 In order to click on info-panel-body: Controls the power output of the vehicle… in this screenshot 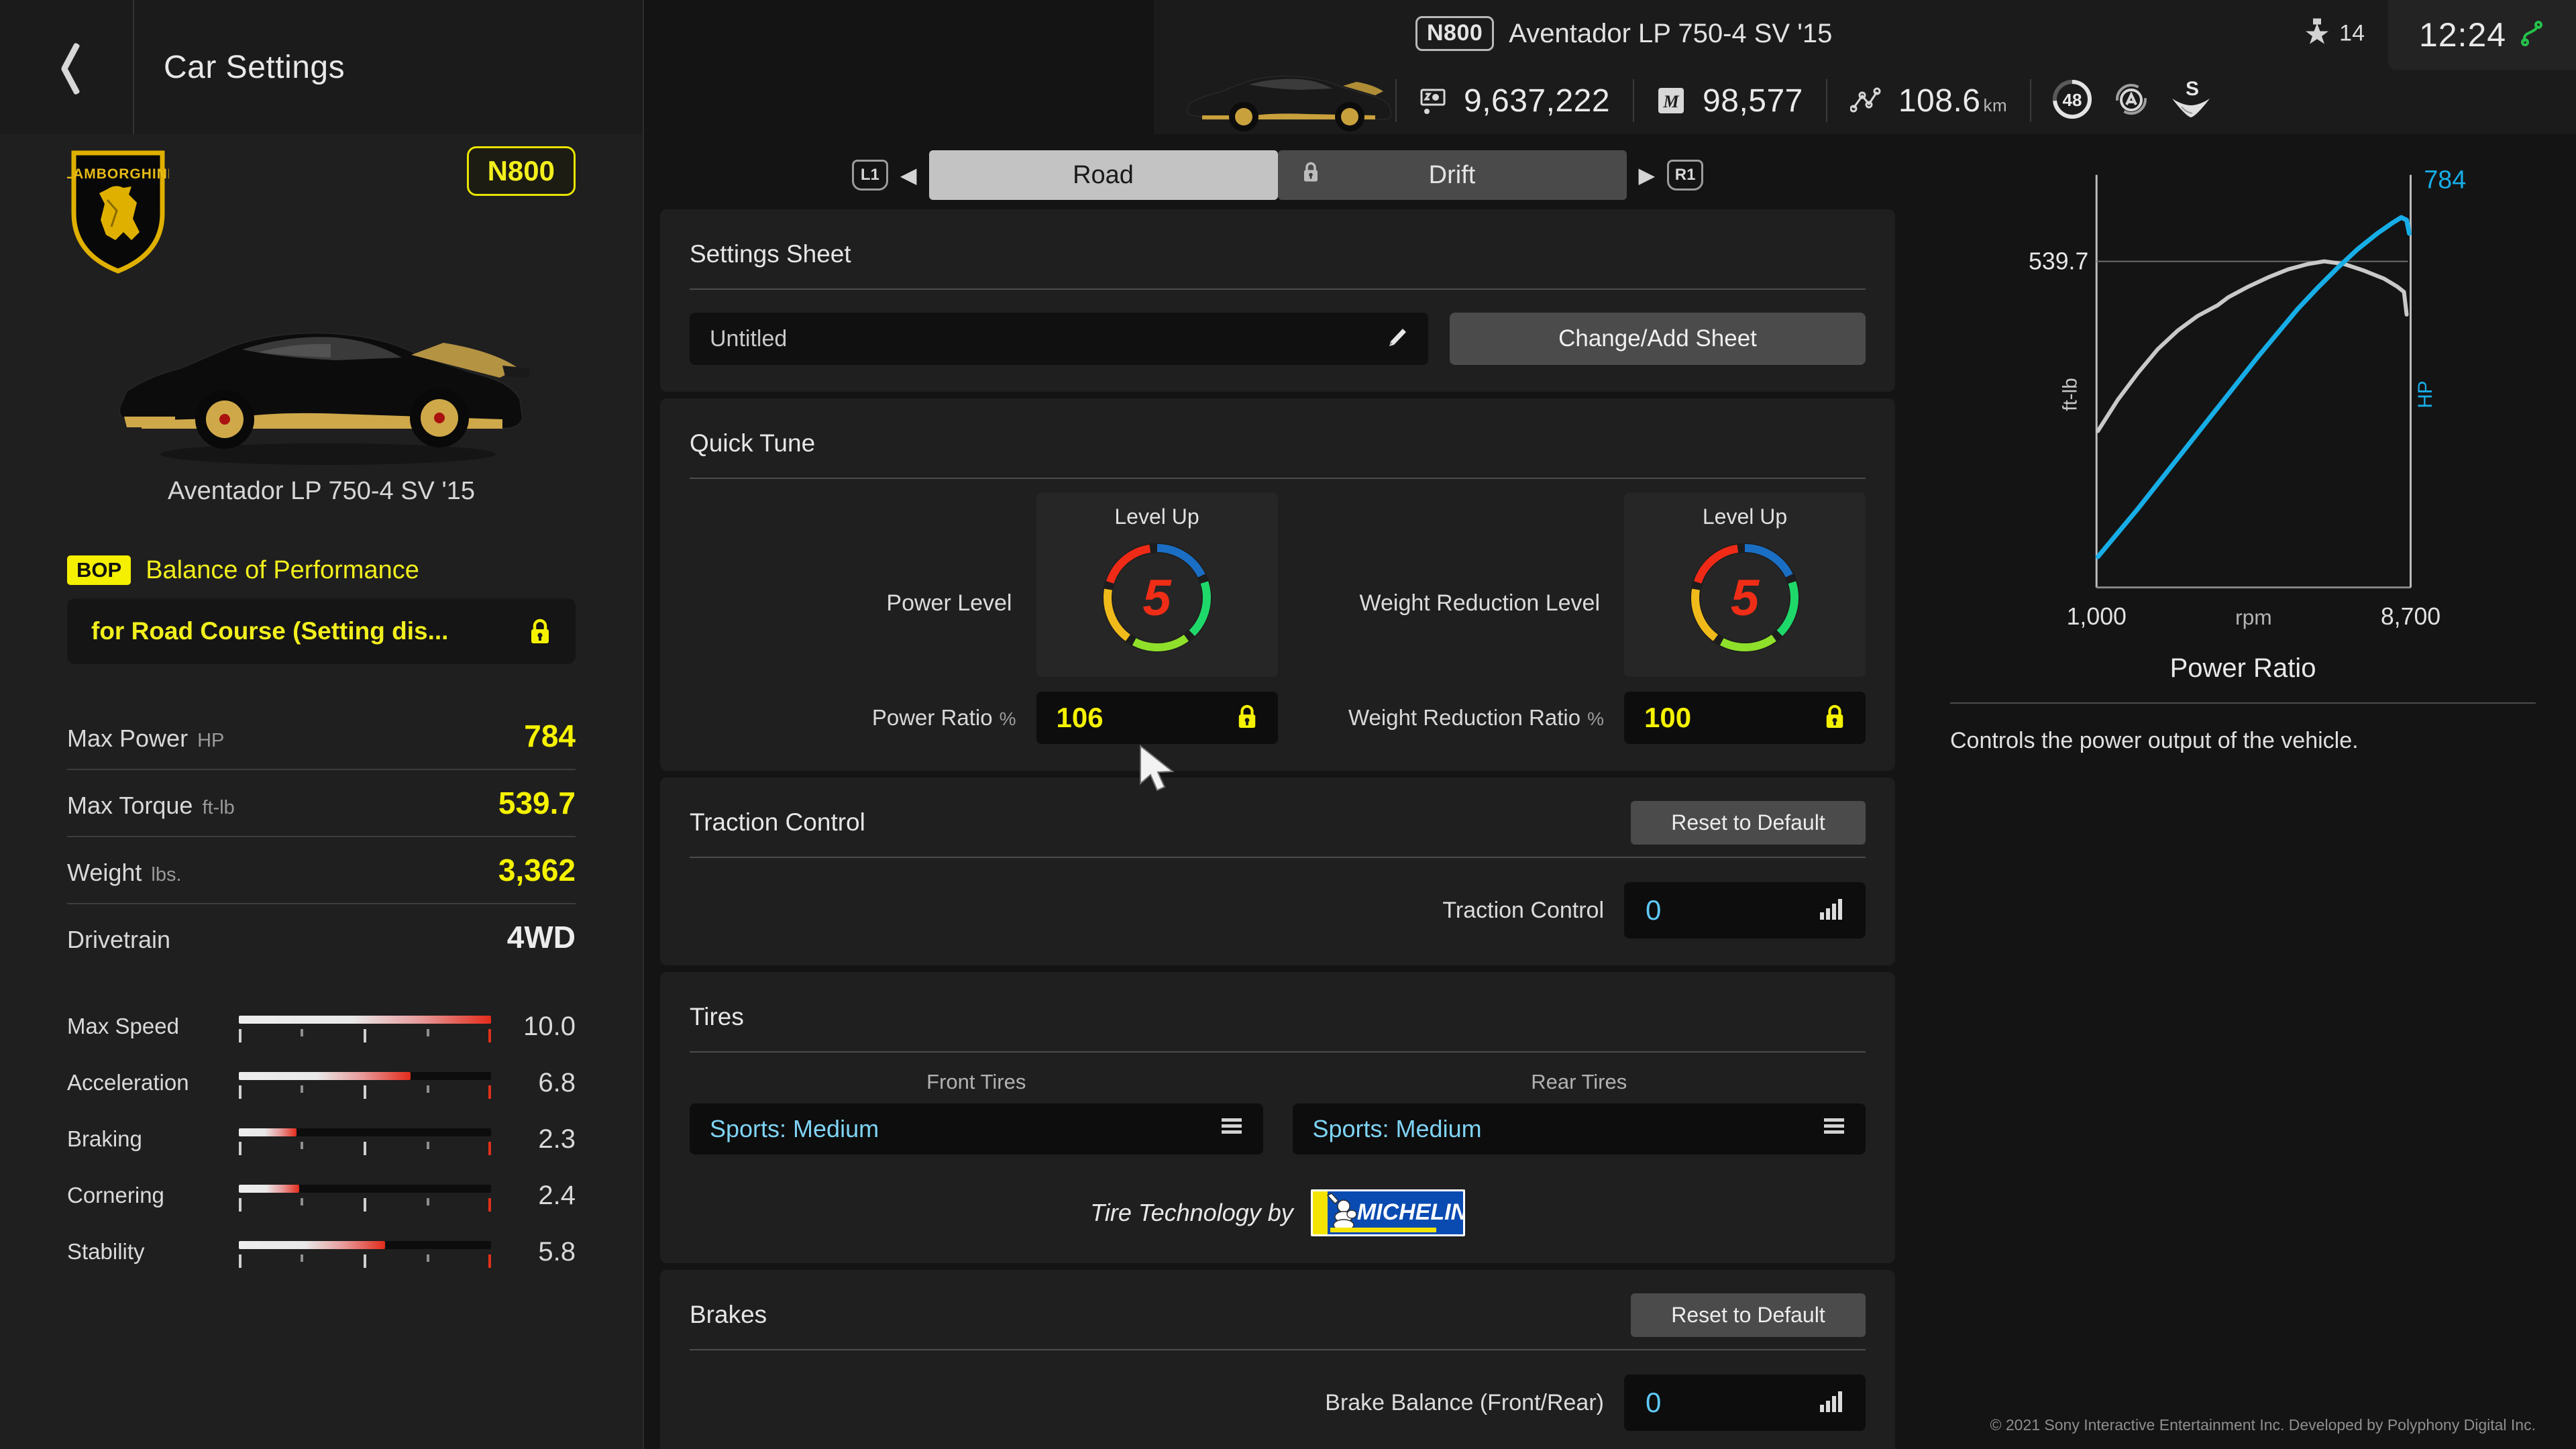, I will do `click(2154, 740)`.